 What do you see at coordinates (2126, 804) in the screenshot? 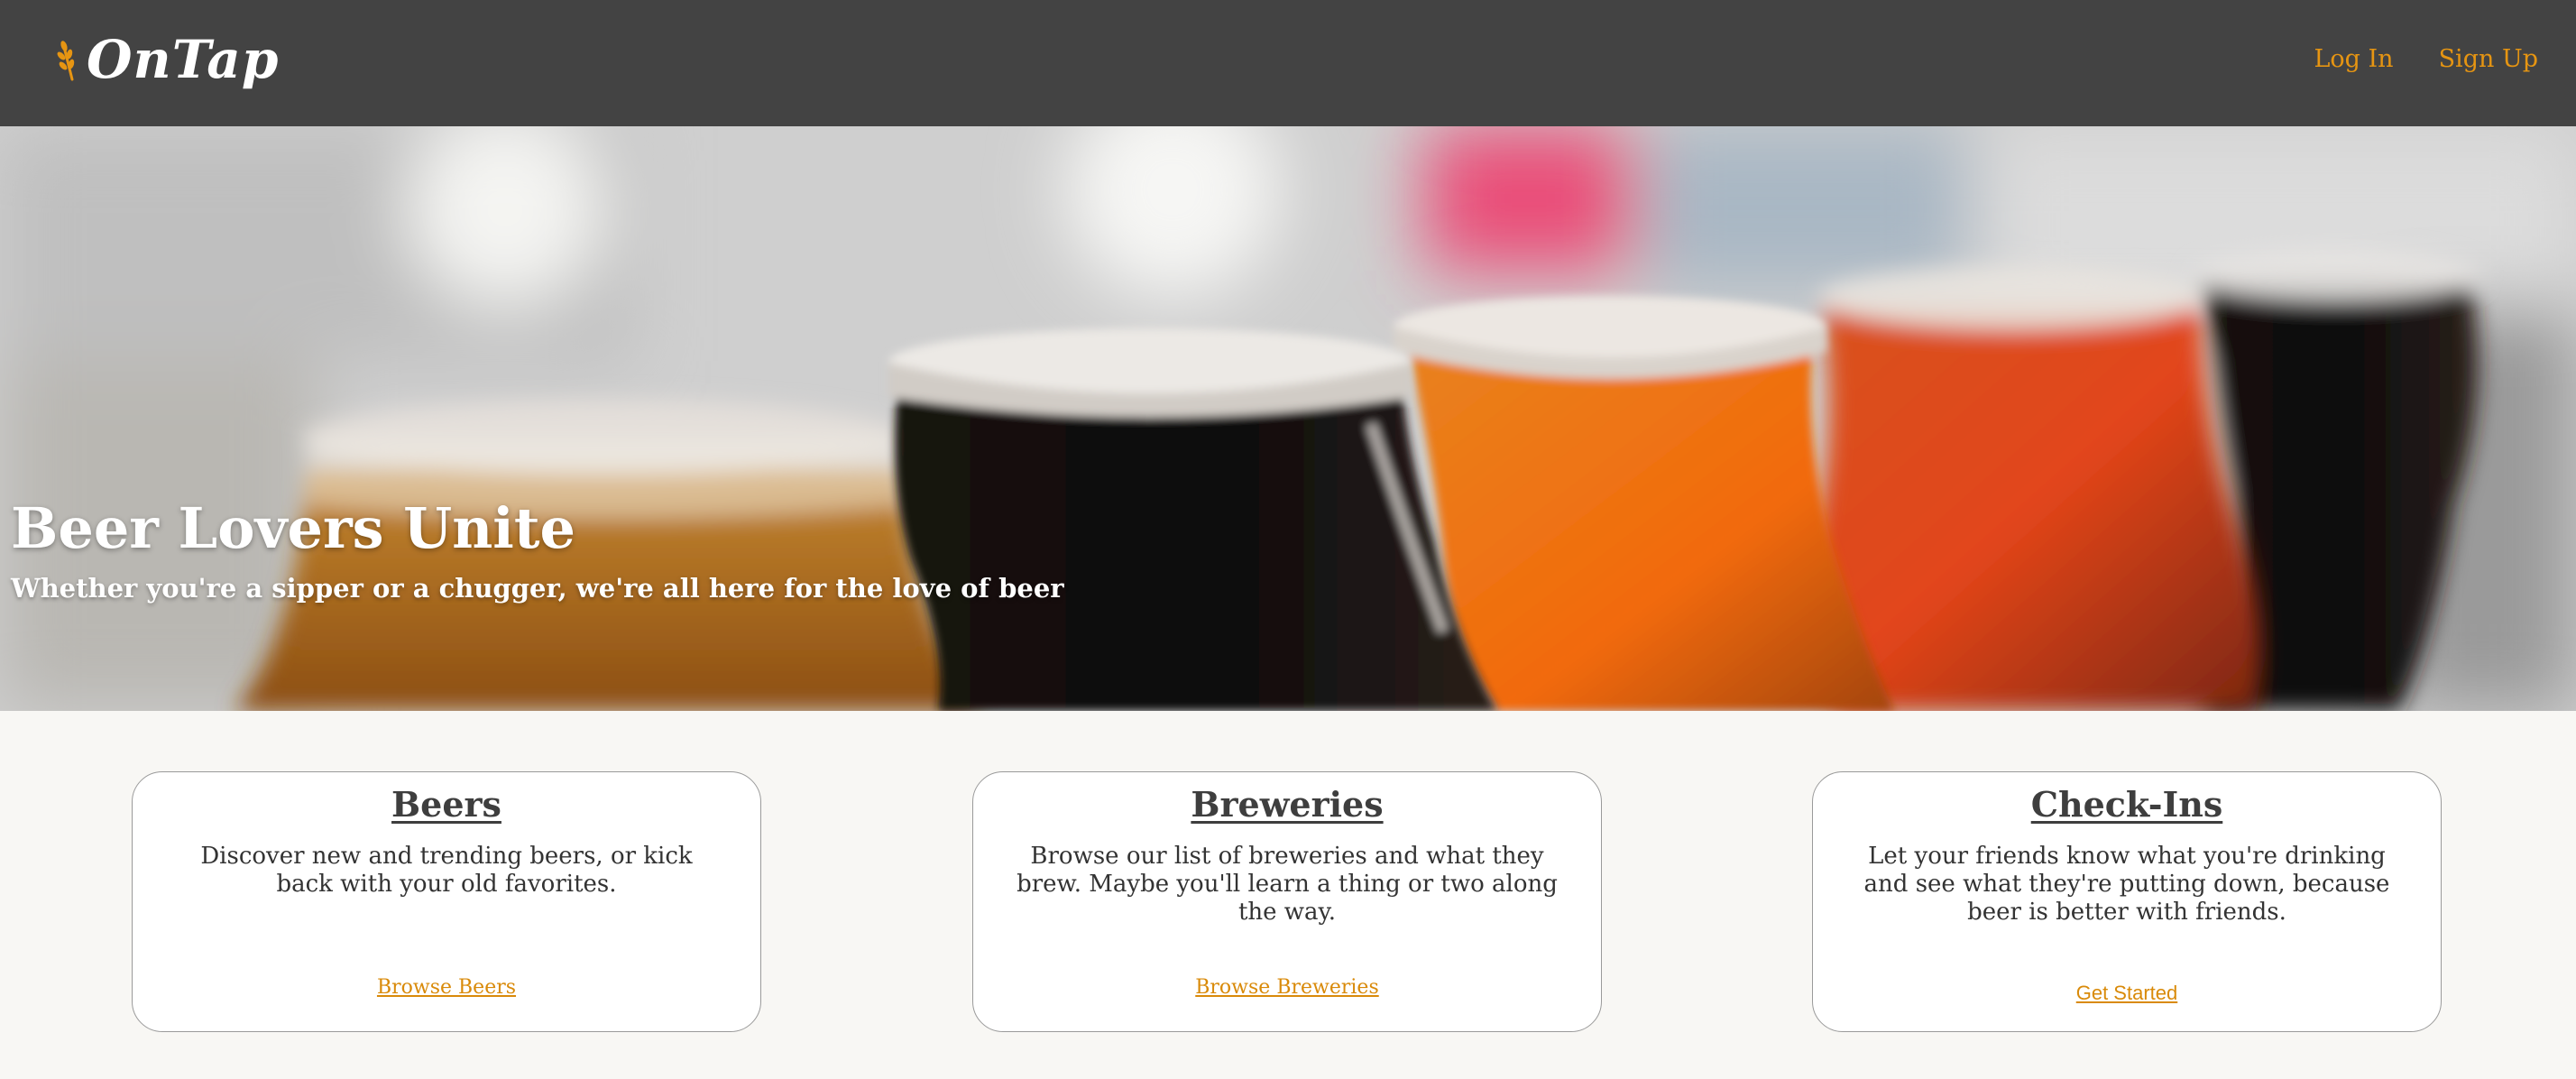
I see `checkins-card-title: Check-Ins` at bounding box center [2126, 804].